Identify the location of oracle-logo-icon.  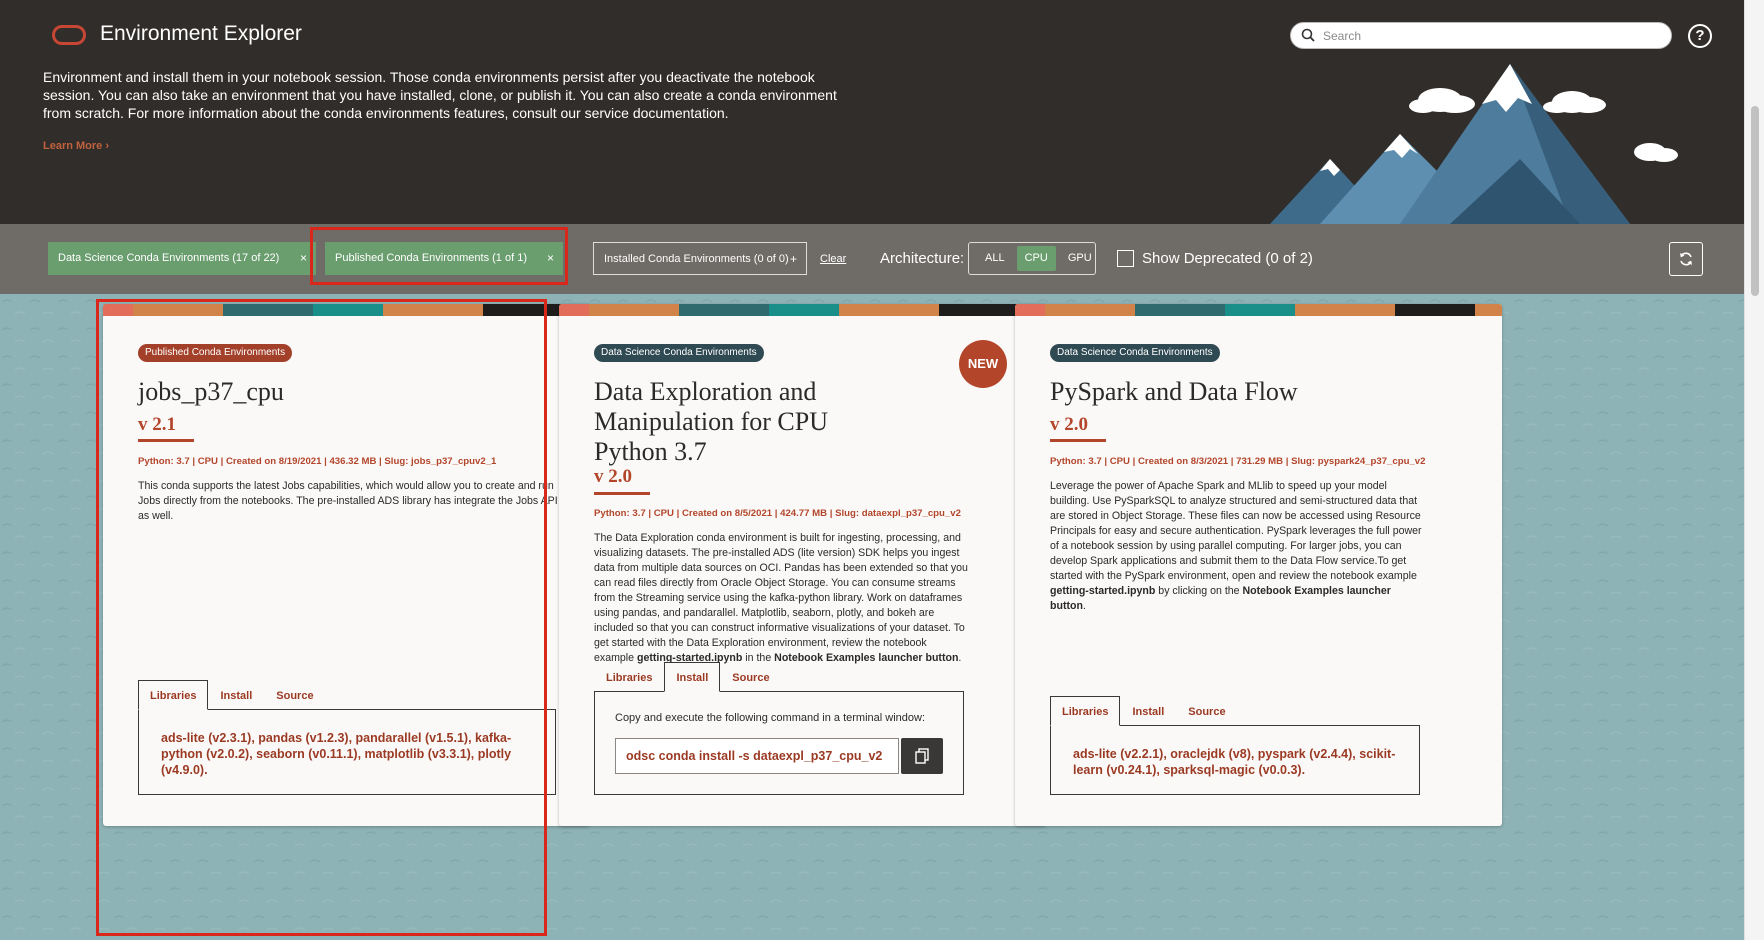
(69, 35).